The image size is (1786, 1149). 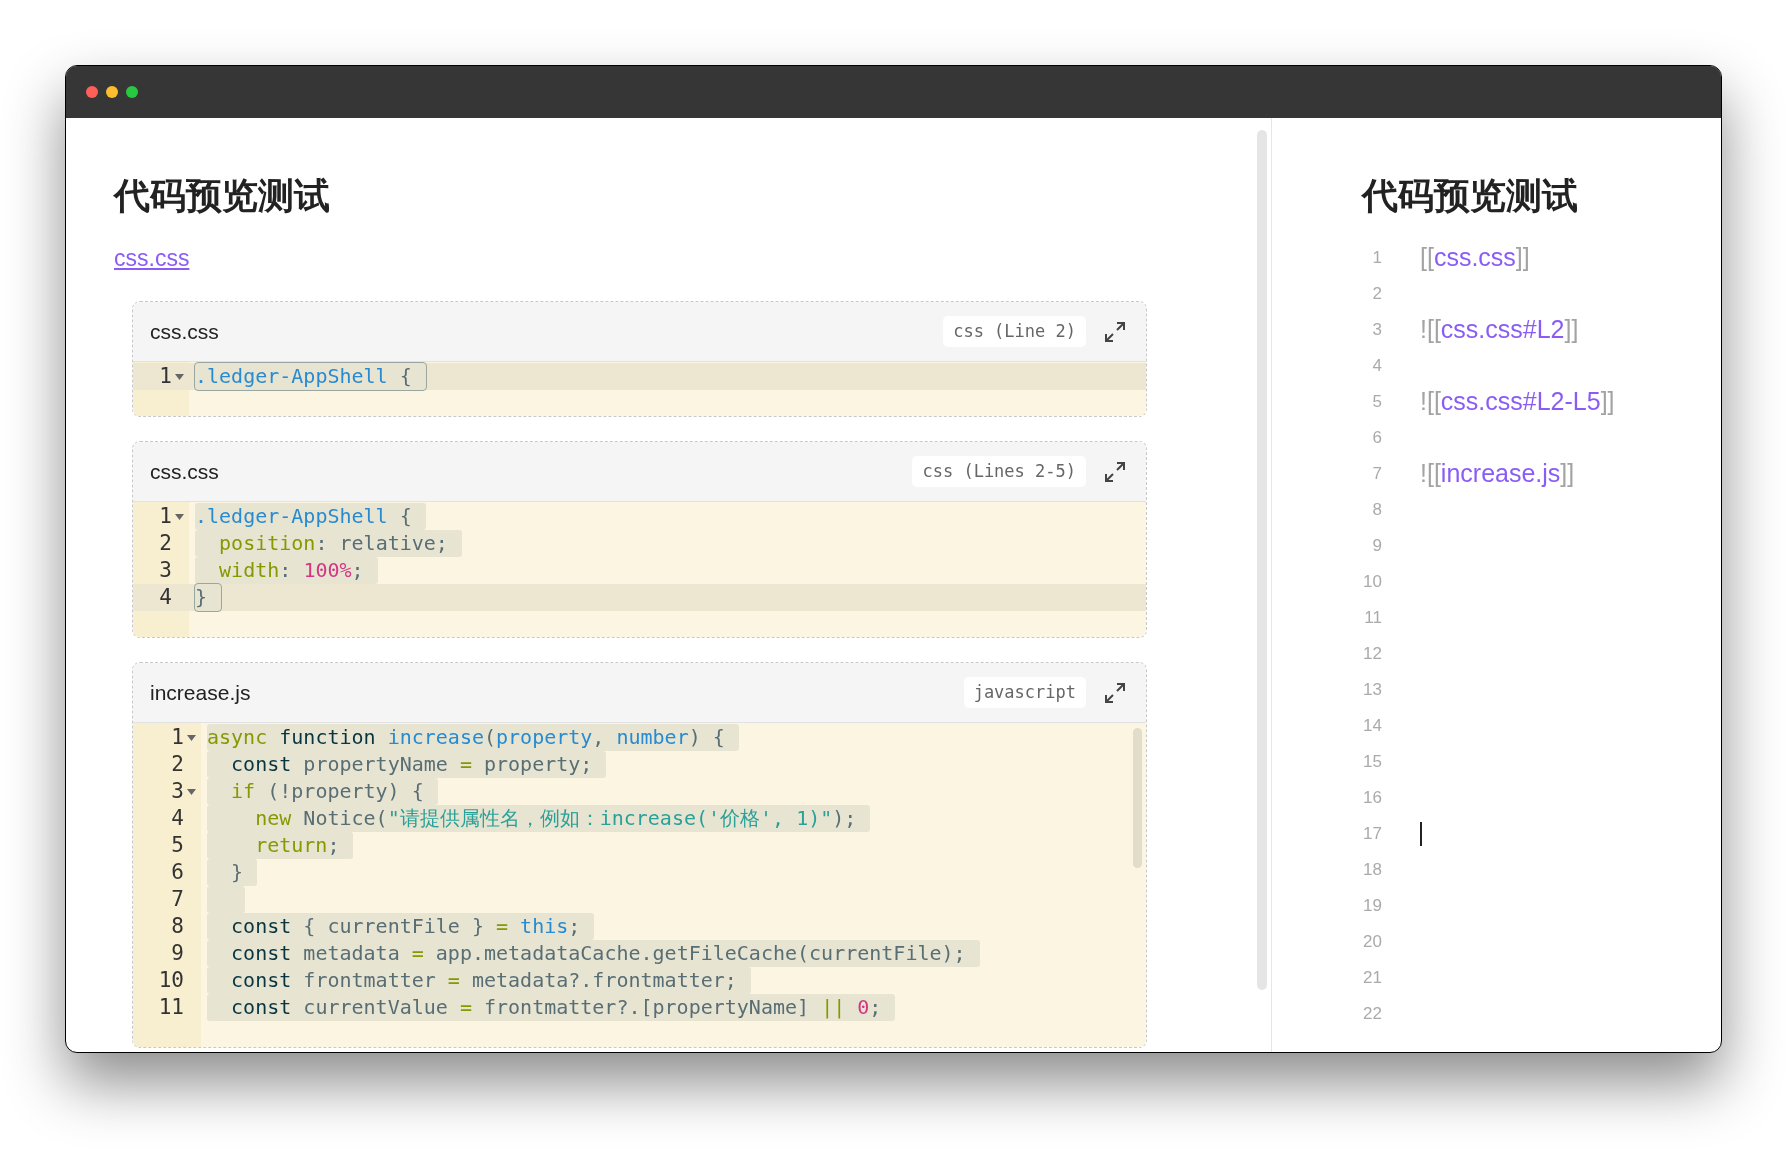 I want to click on page-title: 代码预览测试, so click(x=222, y=196).